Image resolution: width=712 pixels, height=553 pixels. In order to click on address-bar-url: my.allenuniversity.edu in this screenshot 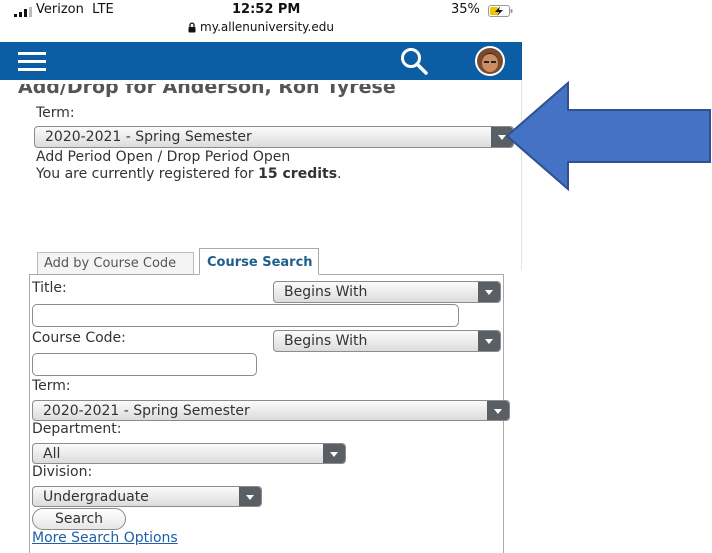, I will do `click(267, 27)`.